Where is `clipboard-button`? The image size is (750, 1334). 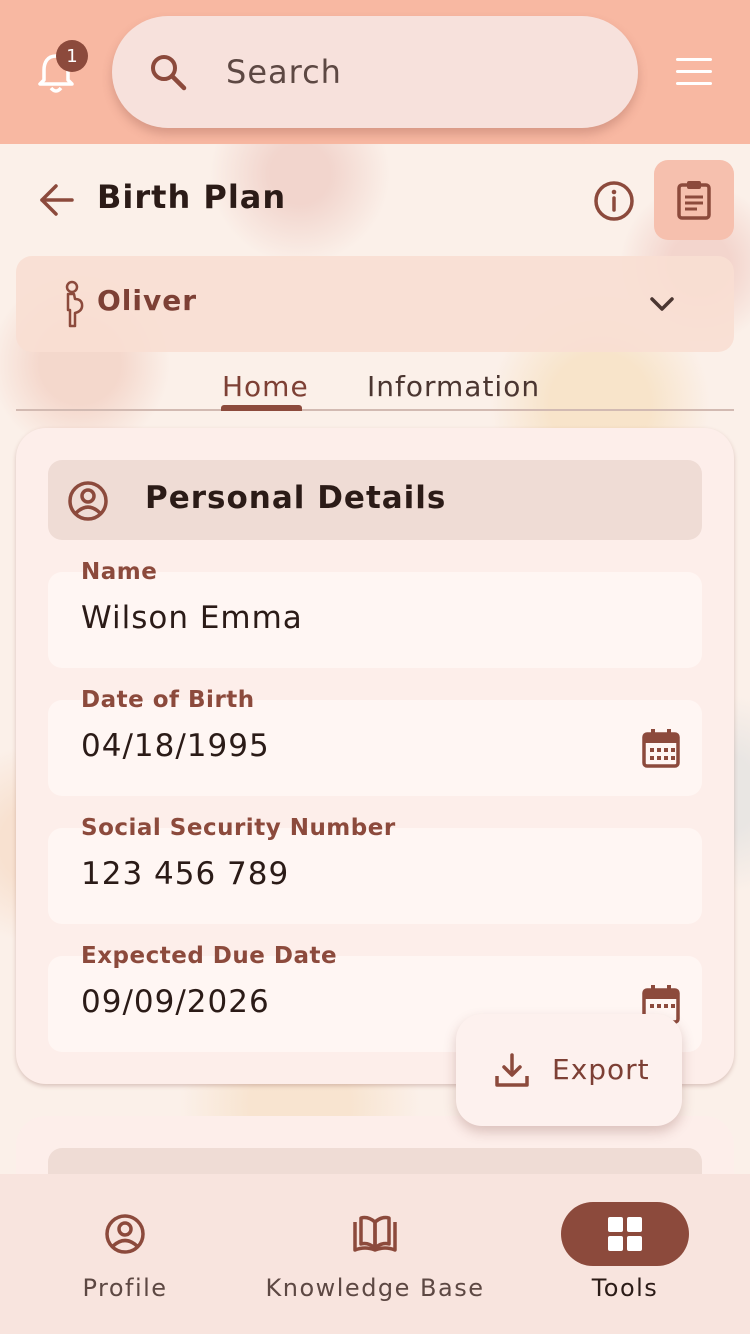
clipboard-button is located at coordinates (694, 200).